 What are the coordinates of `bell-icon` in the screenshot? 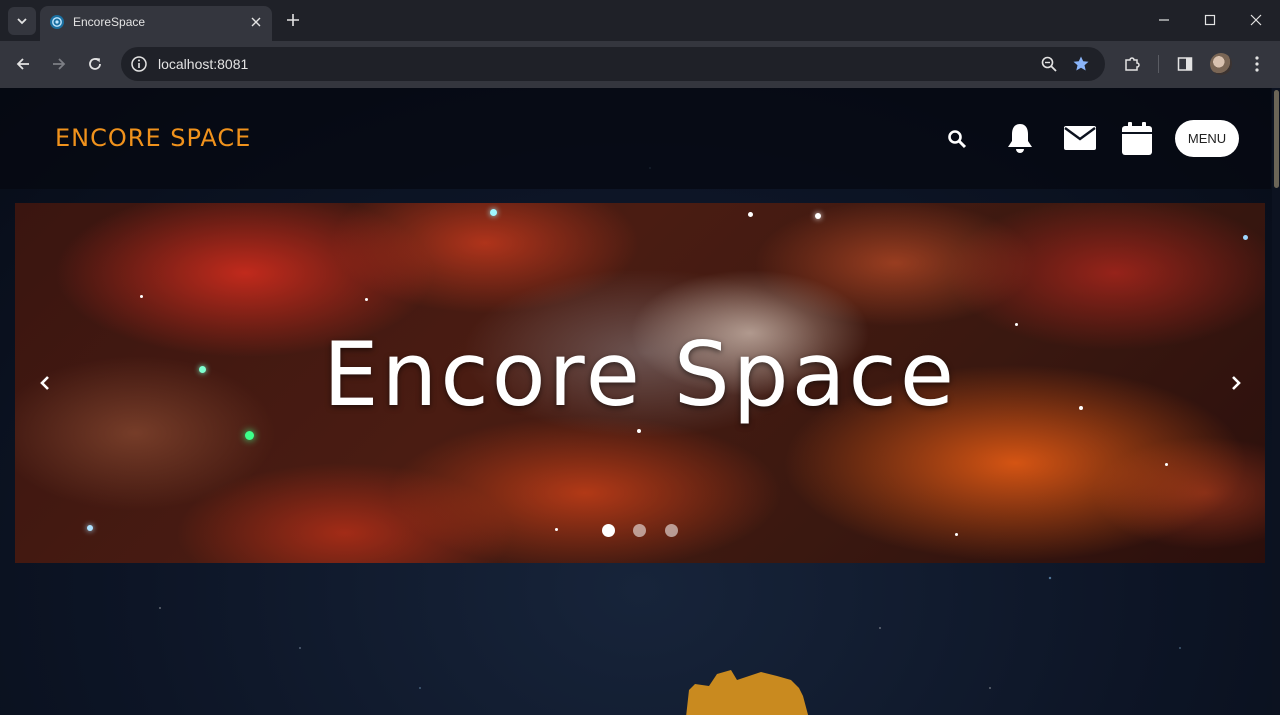 It's located at (1020, 138).